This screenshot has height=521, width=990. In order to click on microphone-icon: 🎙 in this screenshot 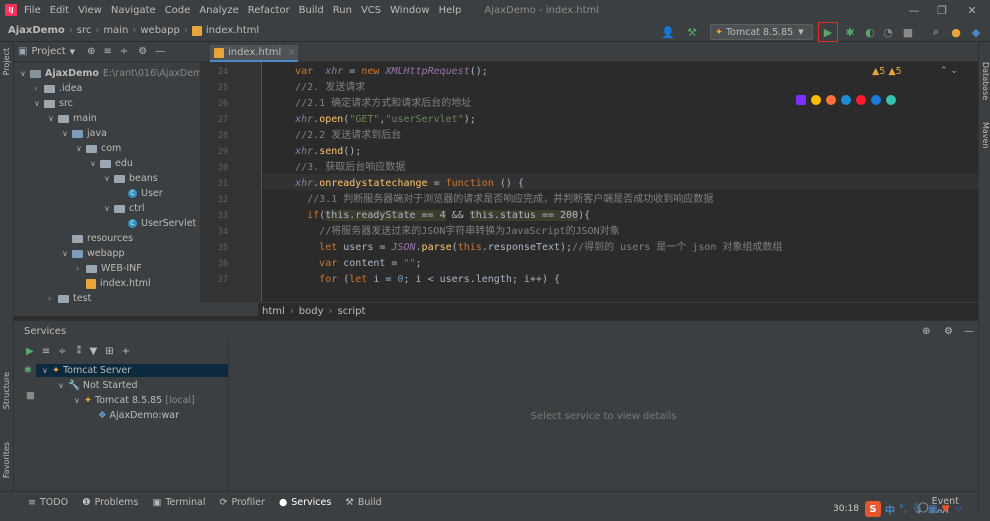, I will do `click(917, 509)`.